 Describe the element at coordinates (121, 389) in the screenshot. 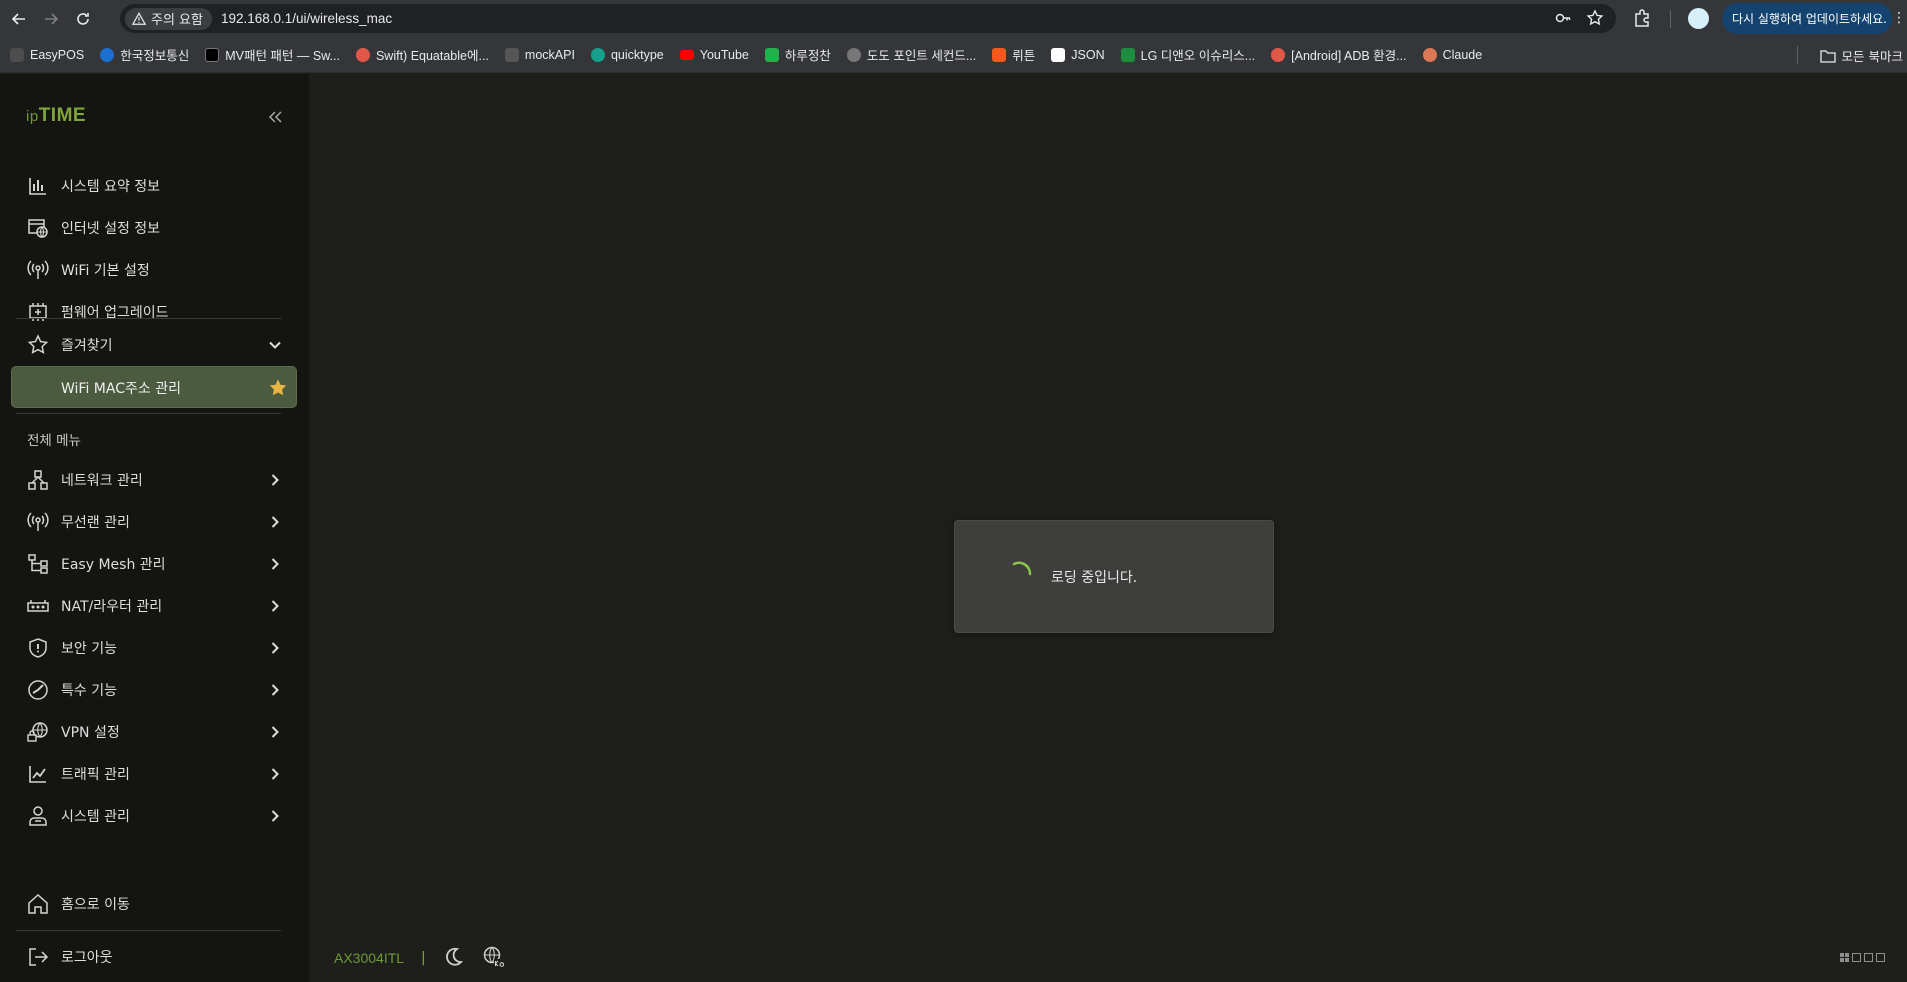

I see `favorite-item-label: WiFi MAC주소 관리` at that location.